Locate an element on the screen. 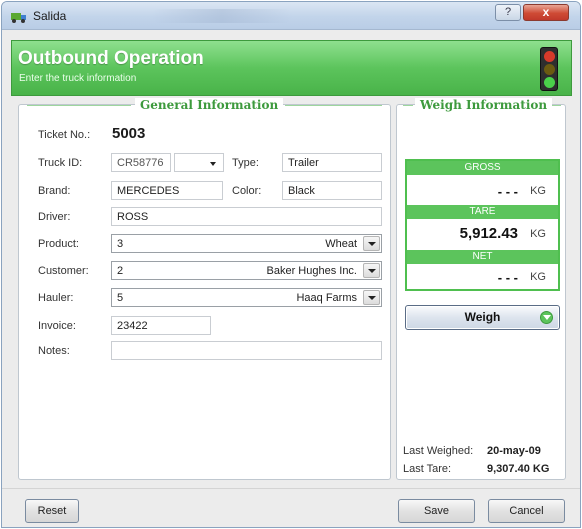 The image size is (582, 529). brand-label: Brand: is located at coordinates (54, 191).